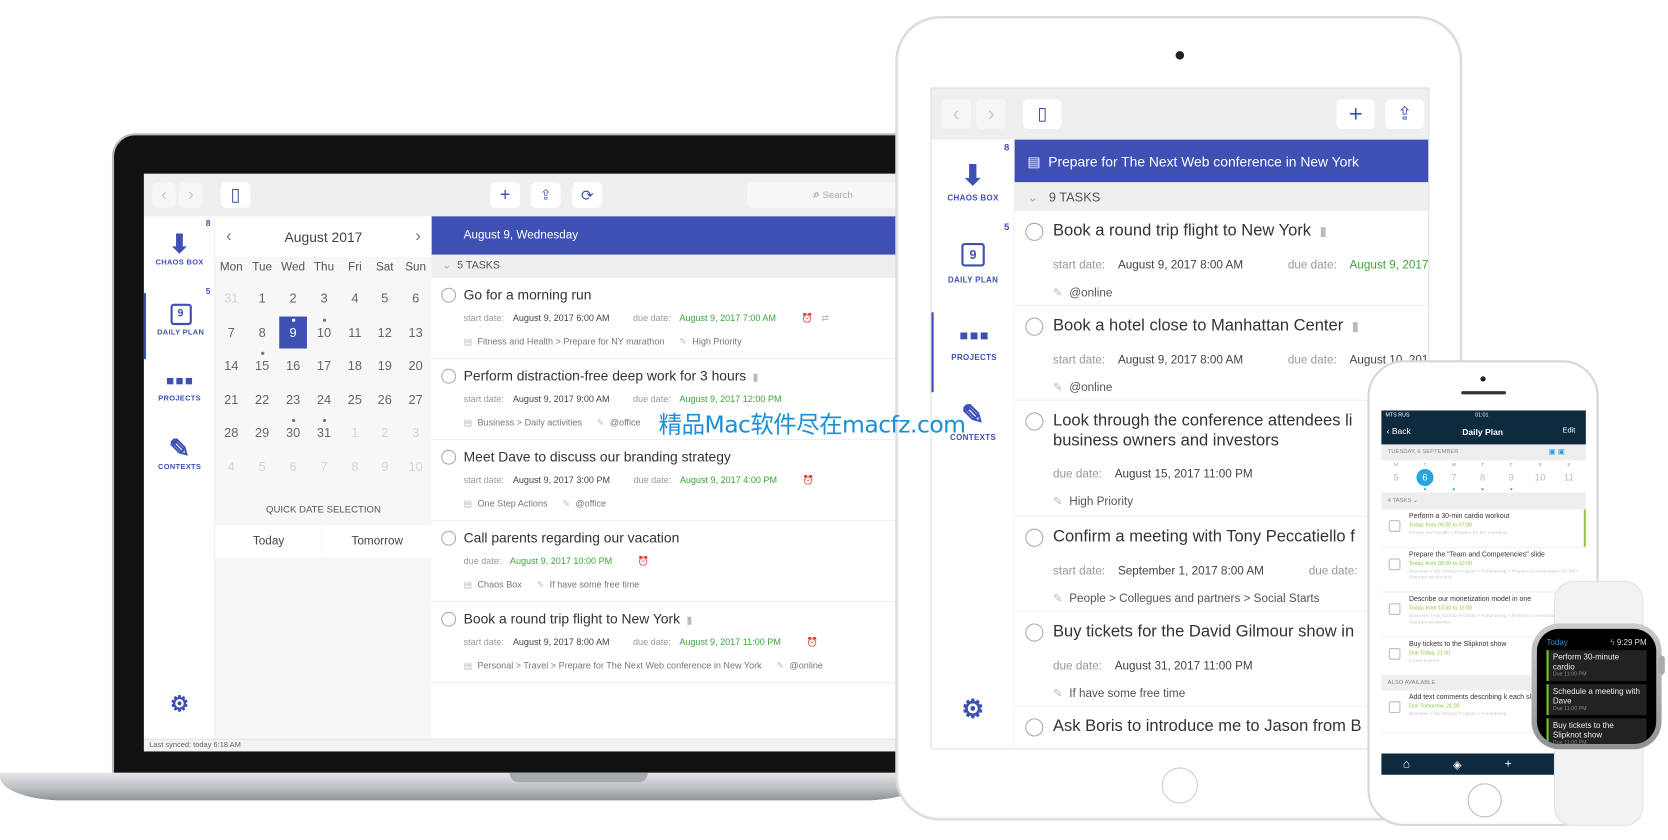 Image resolution: width=1668 pixels, height=840 pixels. What do you see at coordinates (416, 298) in the screenshot?
I see `calendar-day: 6` at bounding box center [416, 298].